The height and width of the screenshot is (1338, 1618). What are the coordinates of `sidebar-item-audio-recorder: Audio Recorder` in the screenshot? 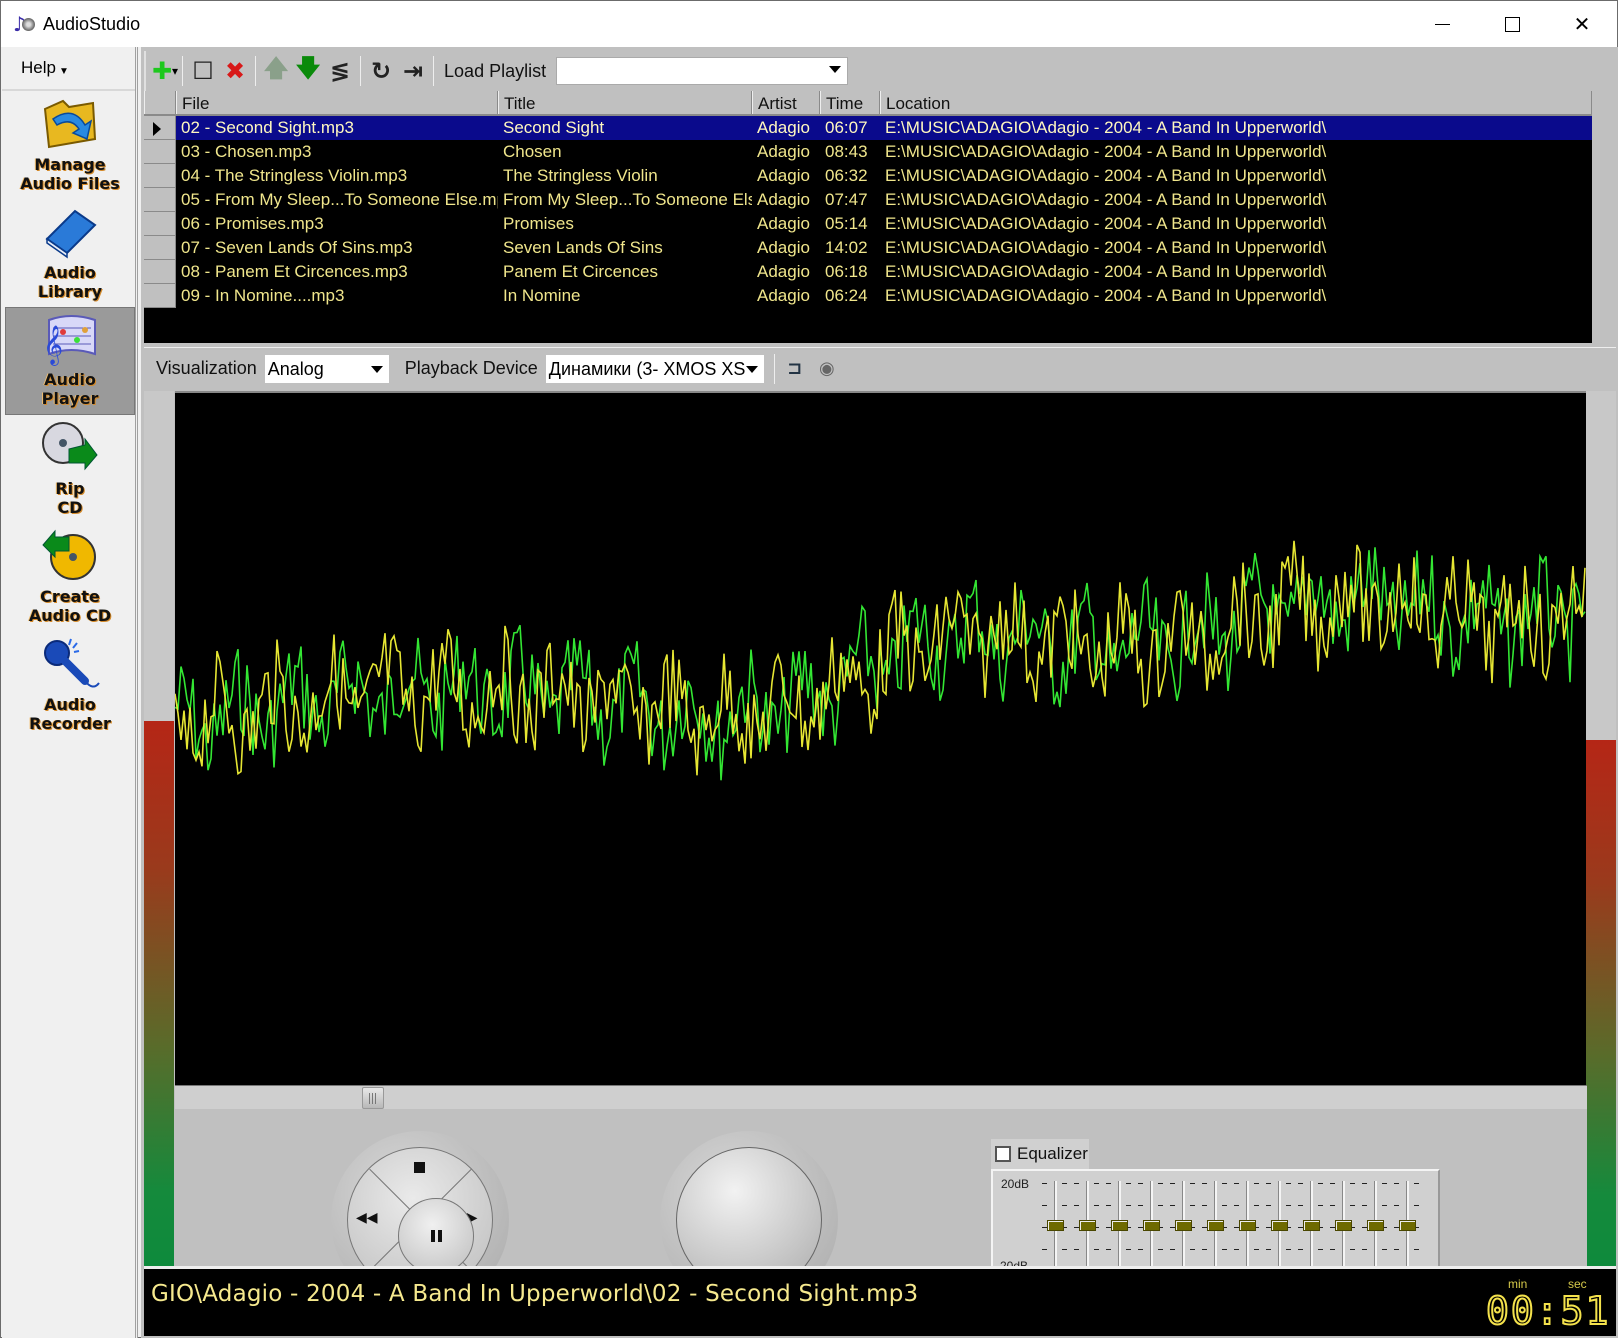 It's located at (70, 685).